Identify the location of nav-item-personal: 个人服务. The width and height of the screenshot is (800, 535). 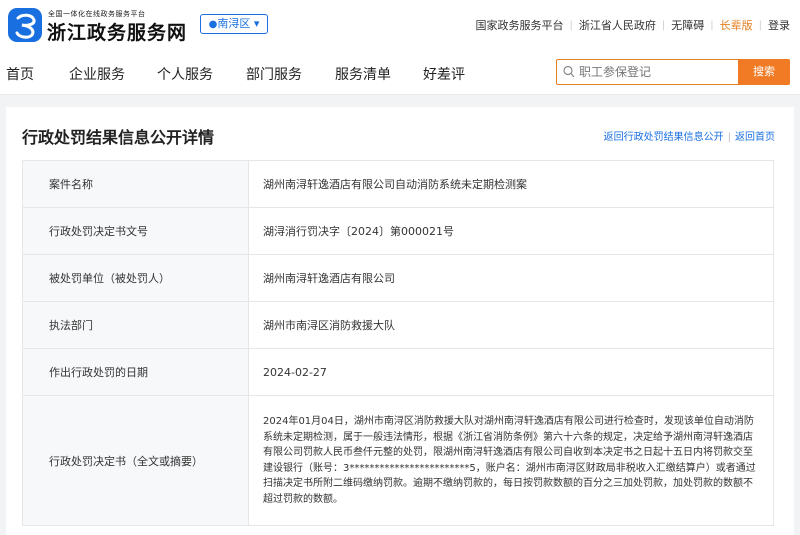
(185, 74).